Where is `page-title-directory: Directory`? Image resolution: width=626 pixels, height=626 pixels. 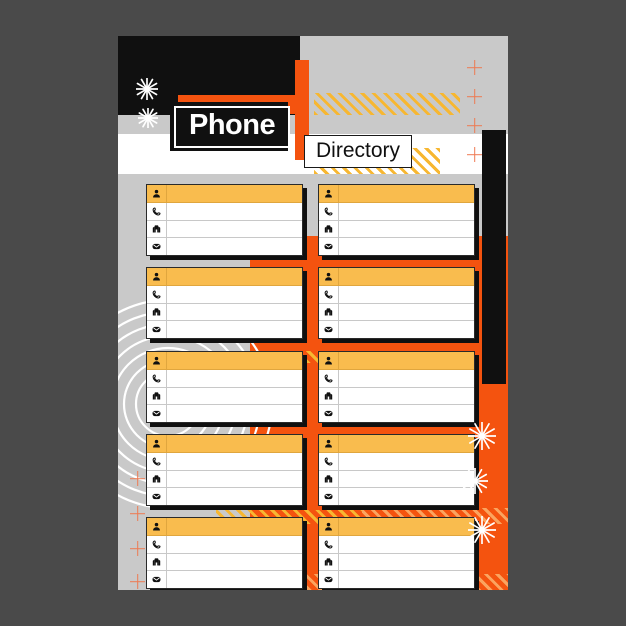 page-title-directory: Directory is located at coordinates (358, 151).